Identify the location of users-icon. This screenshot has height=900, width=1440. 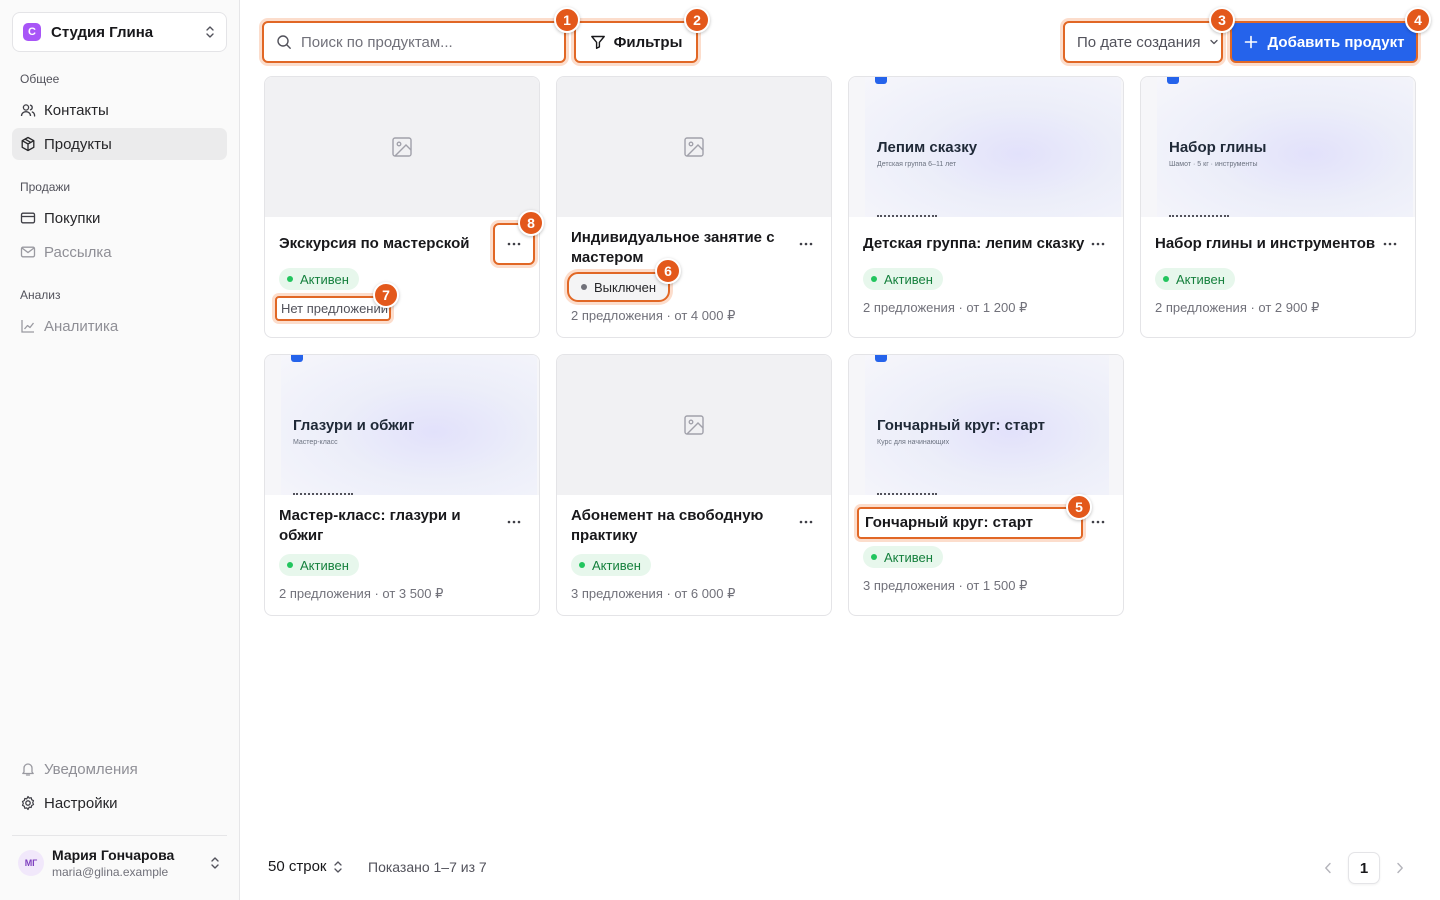
(28, 110).